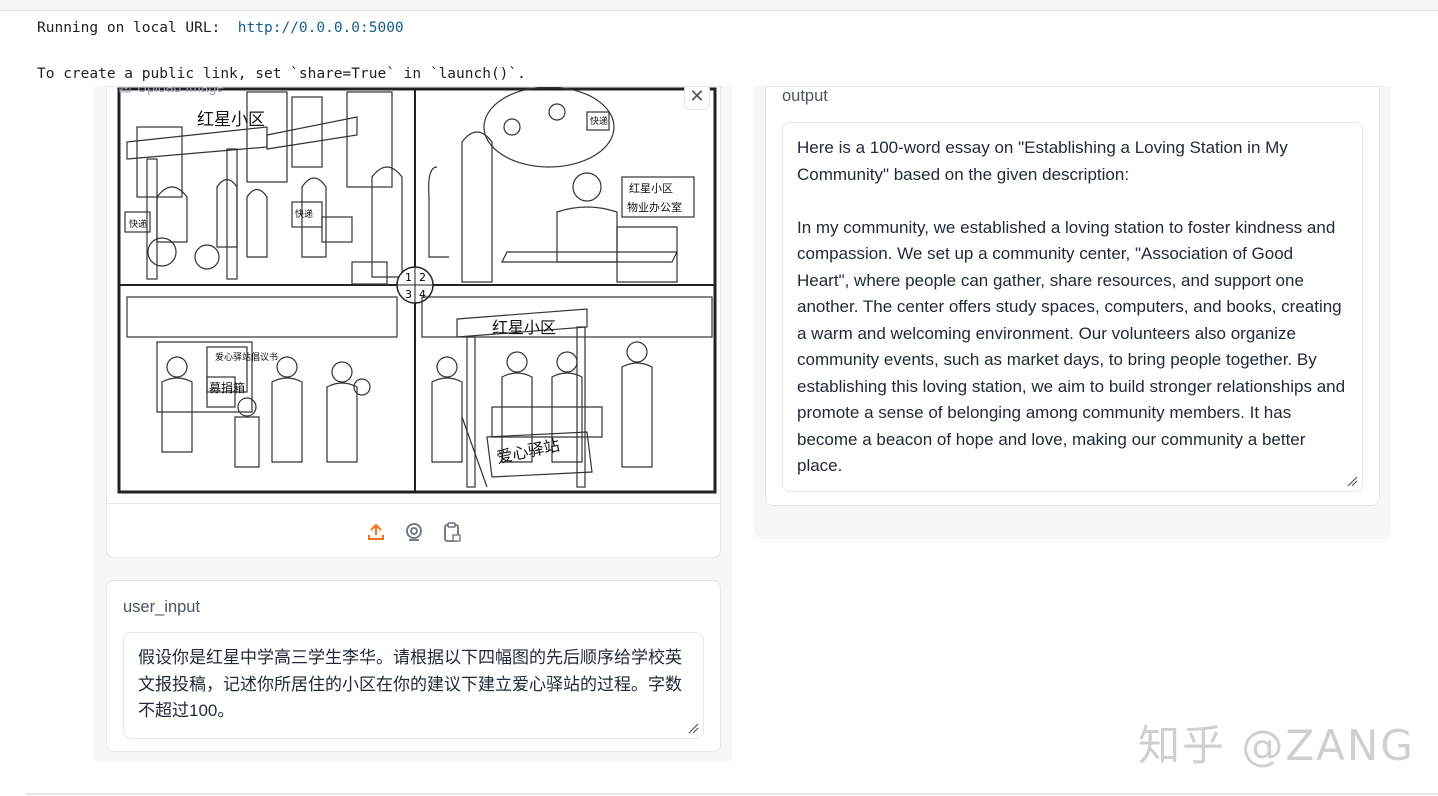 Image resolution: width=1438 pixels, height=796 pixels. What do you see at coordinates (1276, 745) in the screenshot?
I see `zhihu-watermark: 知乎 @ZANG` at bounding box center [1276, 745].